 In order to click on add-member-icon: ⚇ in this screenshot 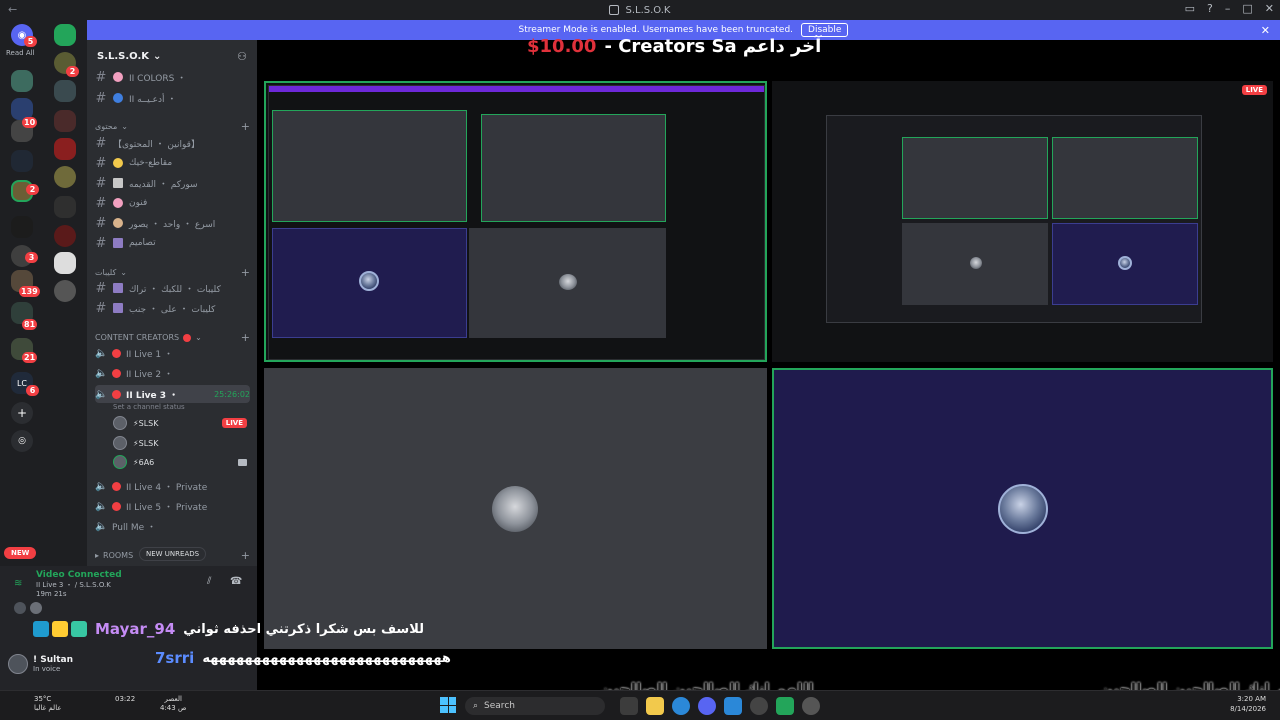, I will do `click(242, 56)`.